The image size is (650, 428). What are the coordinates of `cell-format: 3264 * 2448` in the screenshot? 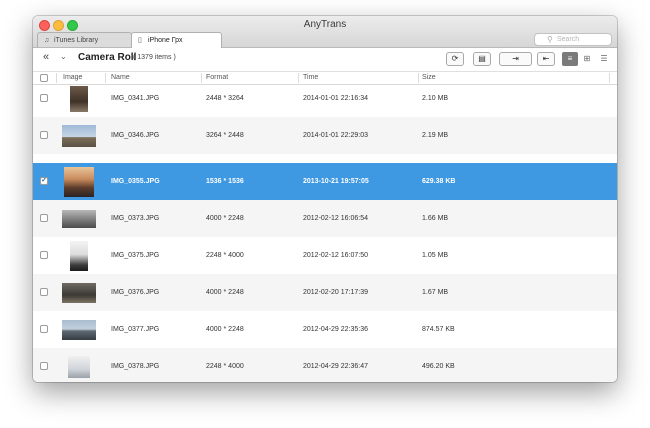 It's located at (225, 135).